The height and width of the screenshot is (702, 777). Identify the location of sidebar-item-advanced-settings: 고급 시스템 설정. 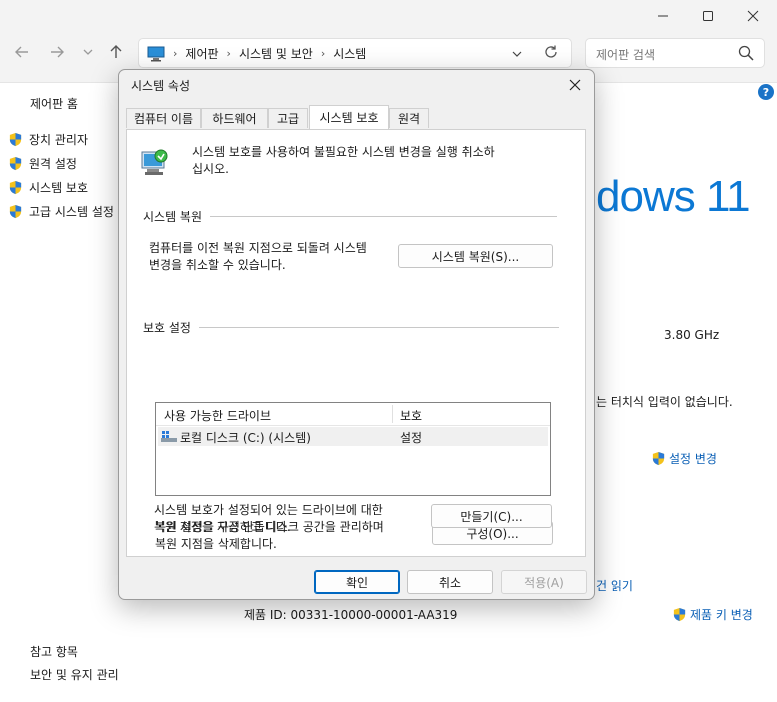
(61, 211).